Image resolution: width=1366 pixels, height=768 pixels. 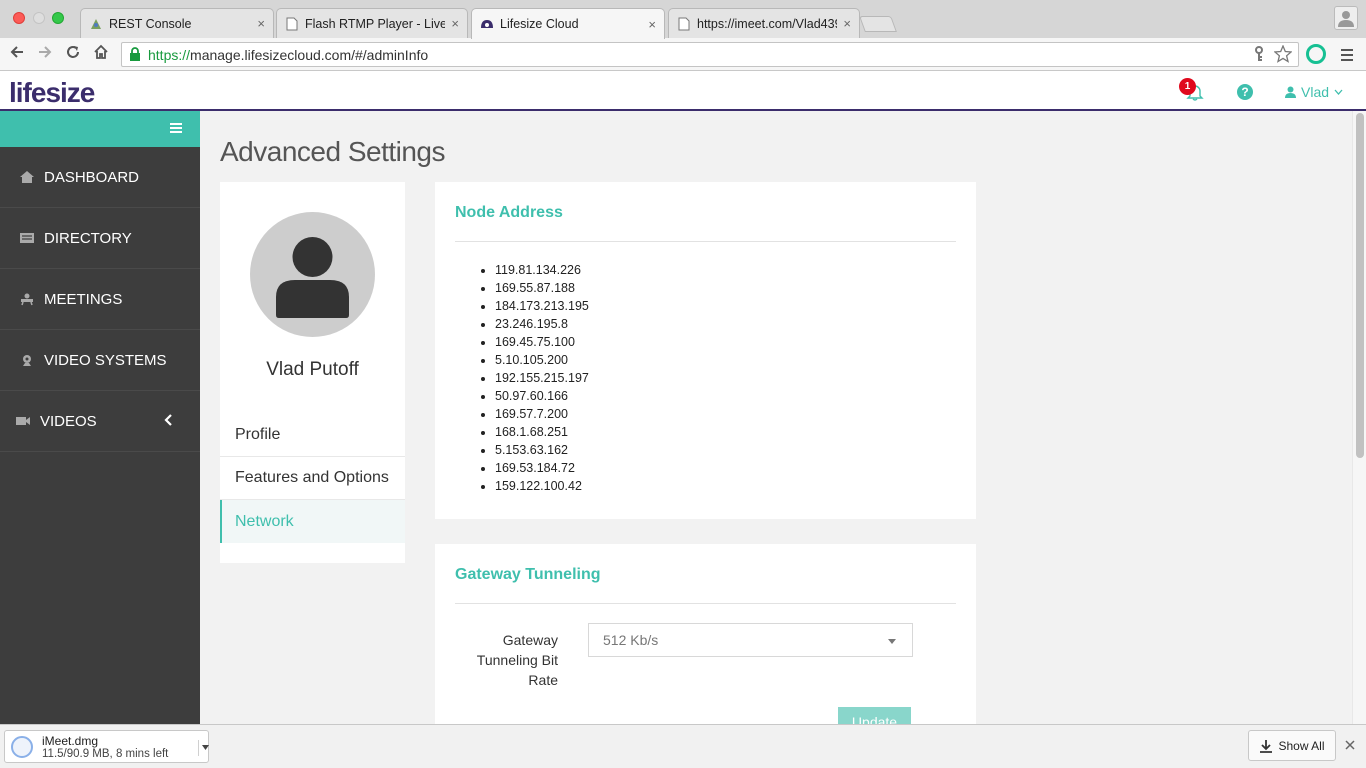 I want to click on arrow-right-icon, so click(x=45, y=52).